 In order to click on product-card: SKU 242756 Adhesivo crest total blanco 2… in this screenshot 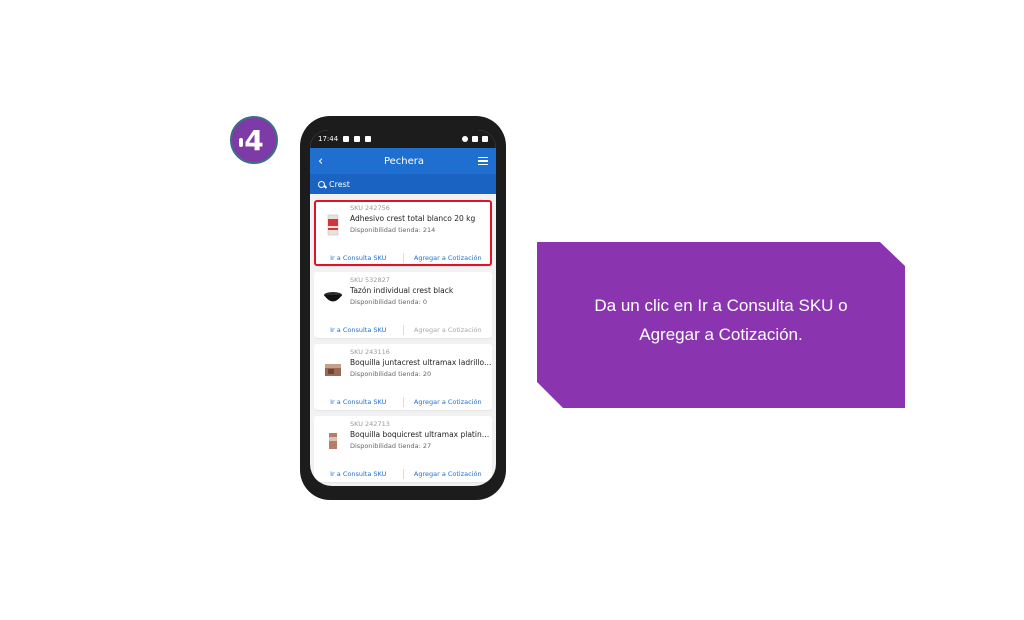, I will do `click(403, 233)`.